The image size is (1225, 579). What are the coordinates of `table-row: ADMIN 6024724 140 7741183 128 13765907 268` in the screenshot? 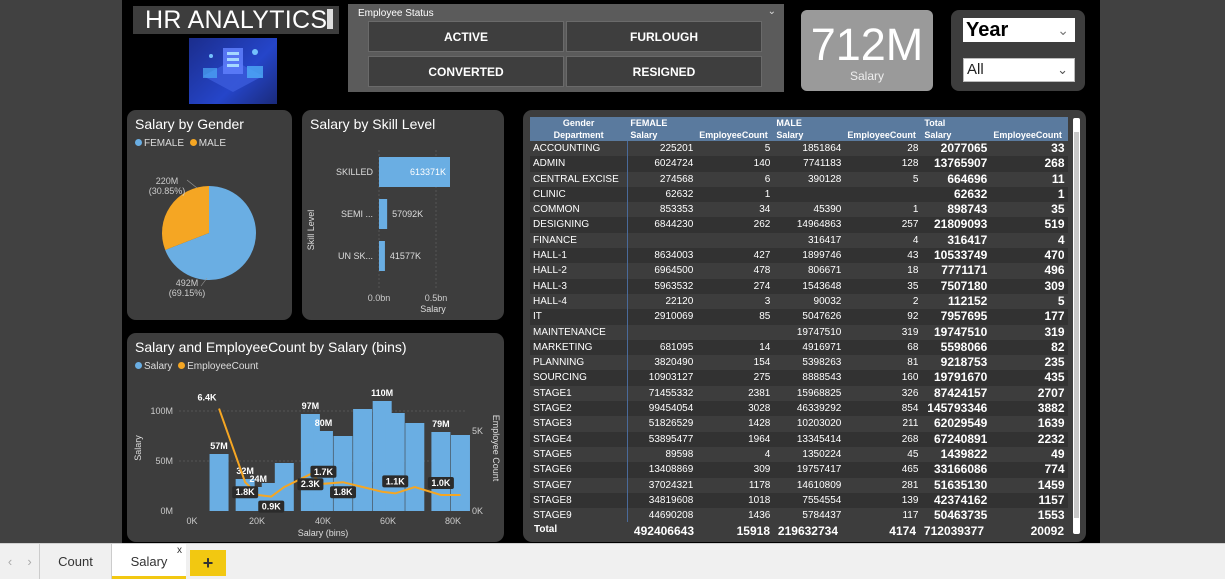 It's located at (799, 164).